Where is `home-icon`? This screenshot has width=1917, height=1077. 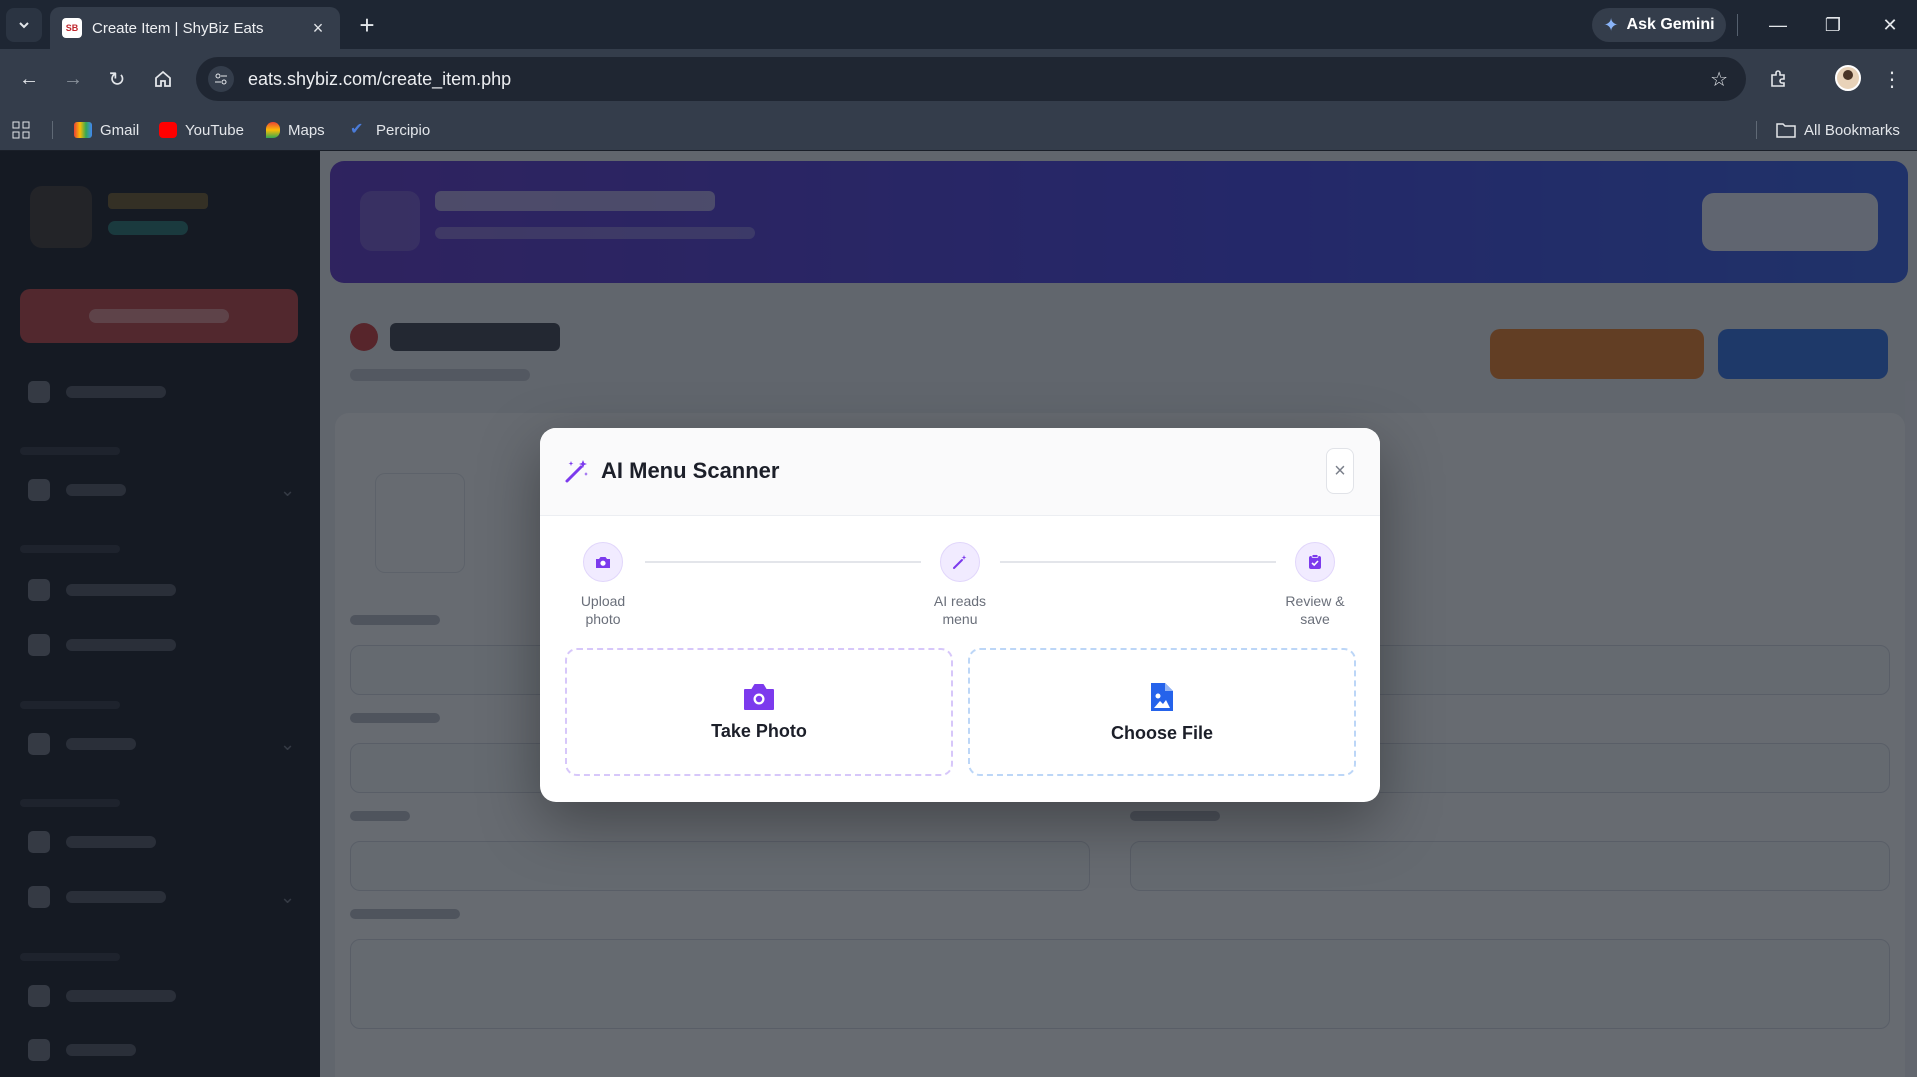 home-icon is located at coordinates (163, 79).